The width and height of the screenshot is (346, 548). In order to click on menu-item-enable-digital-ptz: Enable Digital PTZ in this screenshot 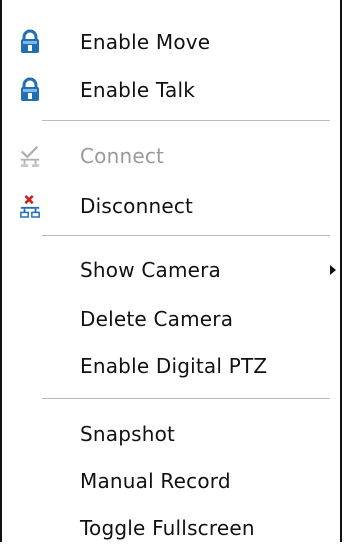, I will do `click(170, 366)`.